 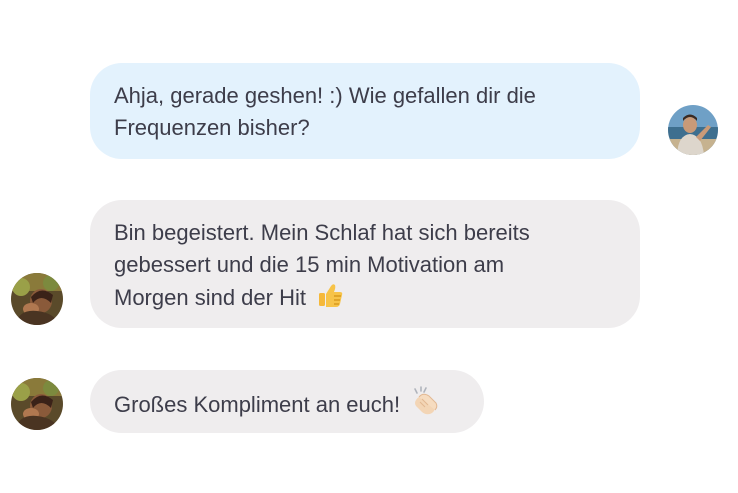 What do you see at coordinates (425, 405) in the screenshot?
I see `clapping-hands-icon` at bounding box center [425, 405].